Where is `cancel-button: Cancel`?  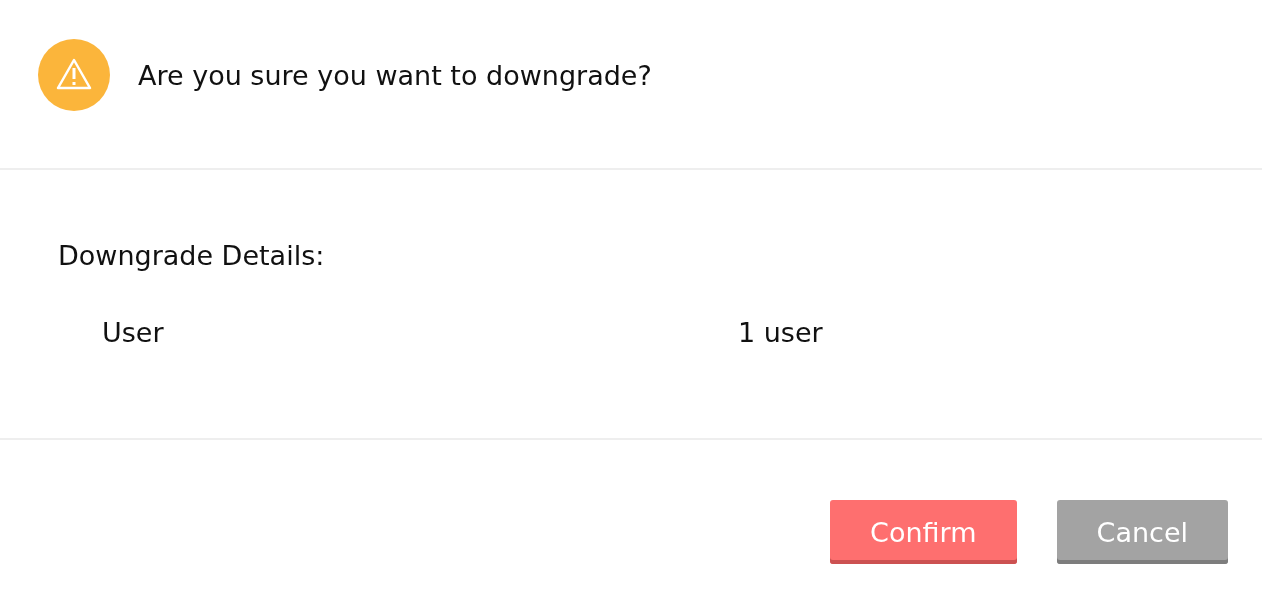 cancel-button: Cancel is located at coordinates (1142, 532).